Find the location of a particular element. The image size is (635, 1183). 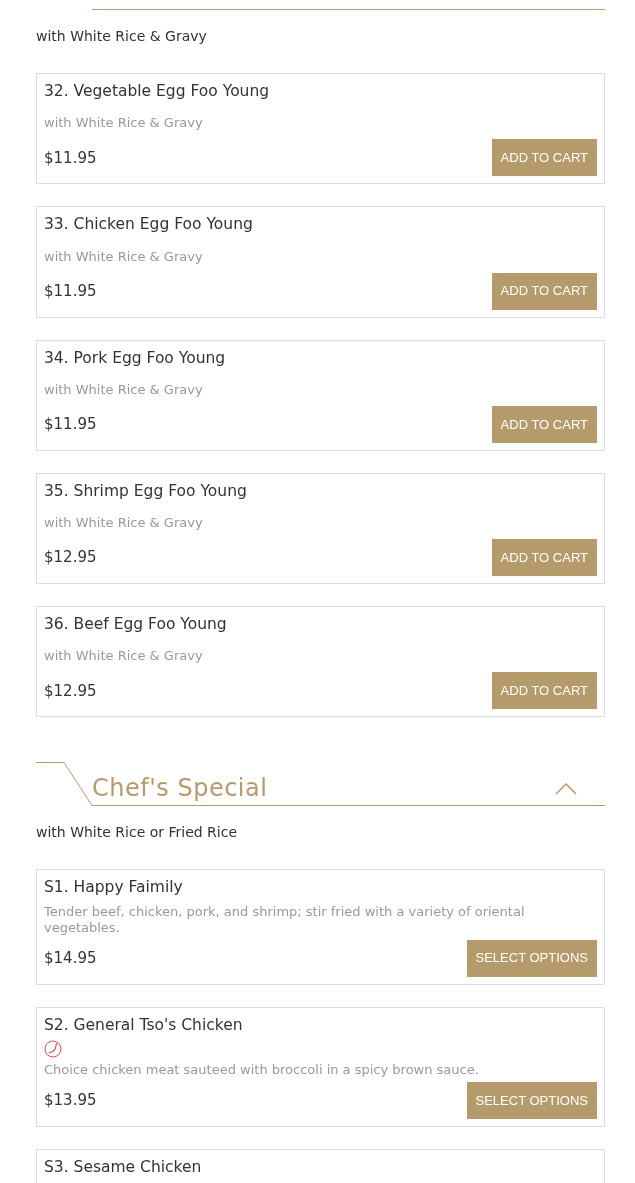

chevron-up-icon is located at coordinates (566, 789).